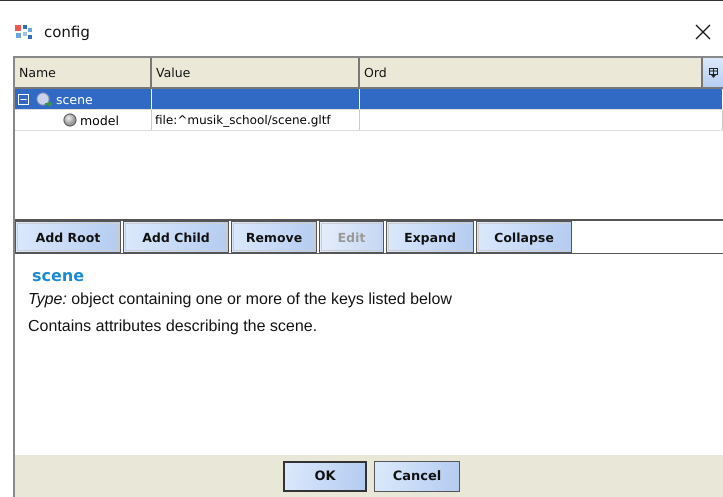 This screenshot has width=723, height=497. I want to click on tree-row: model file:^musik_school/scene.gltf, so click(369, 120).